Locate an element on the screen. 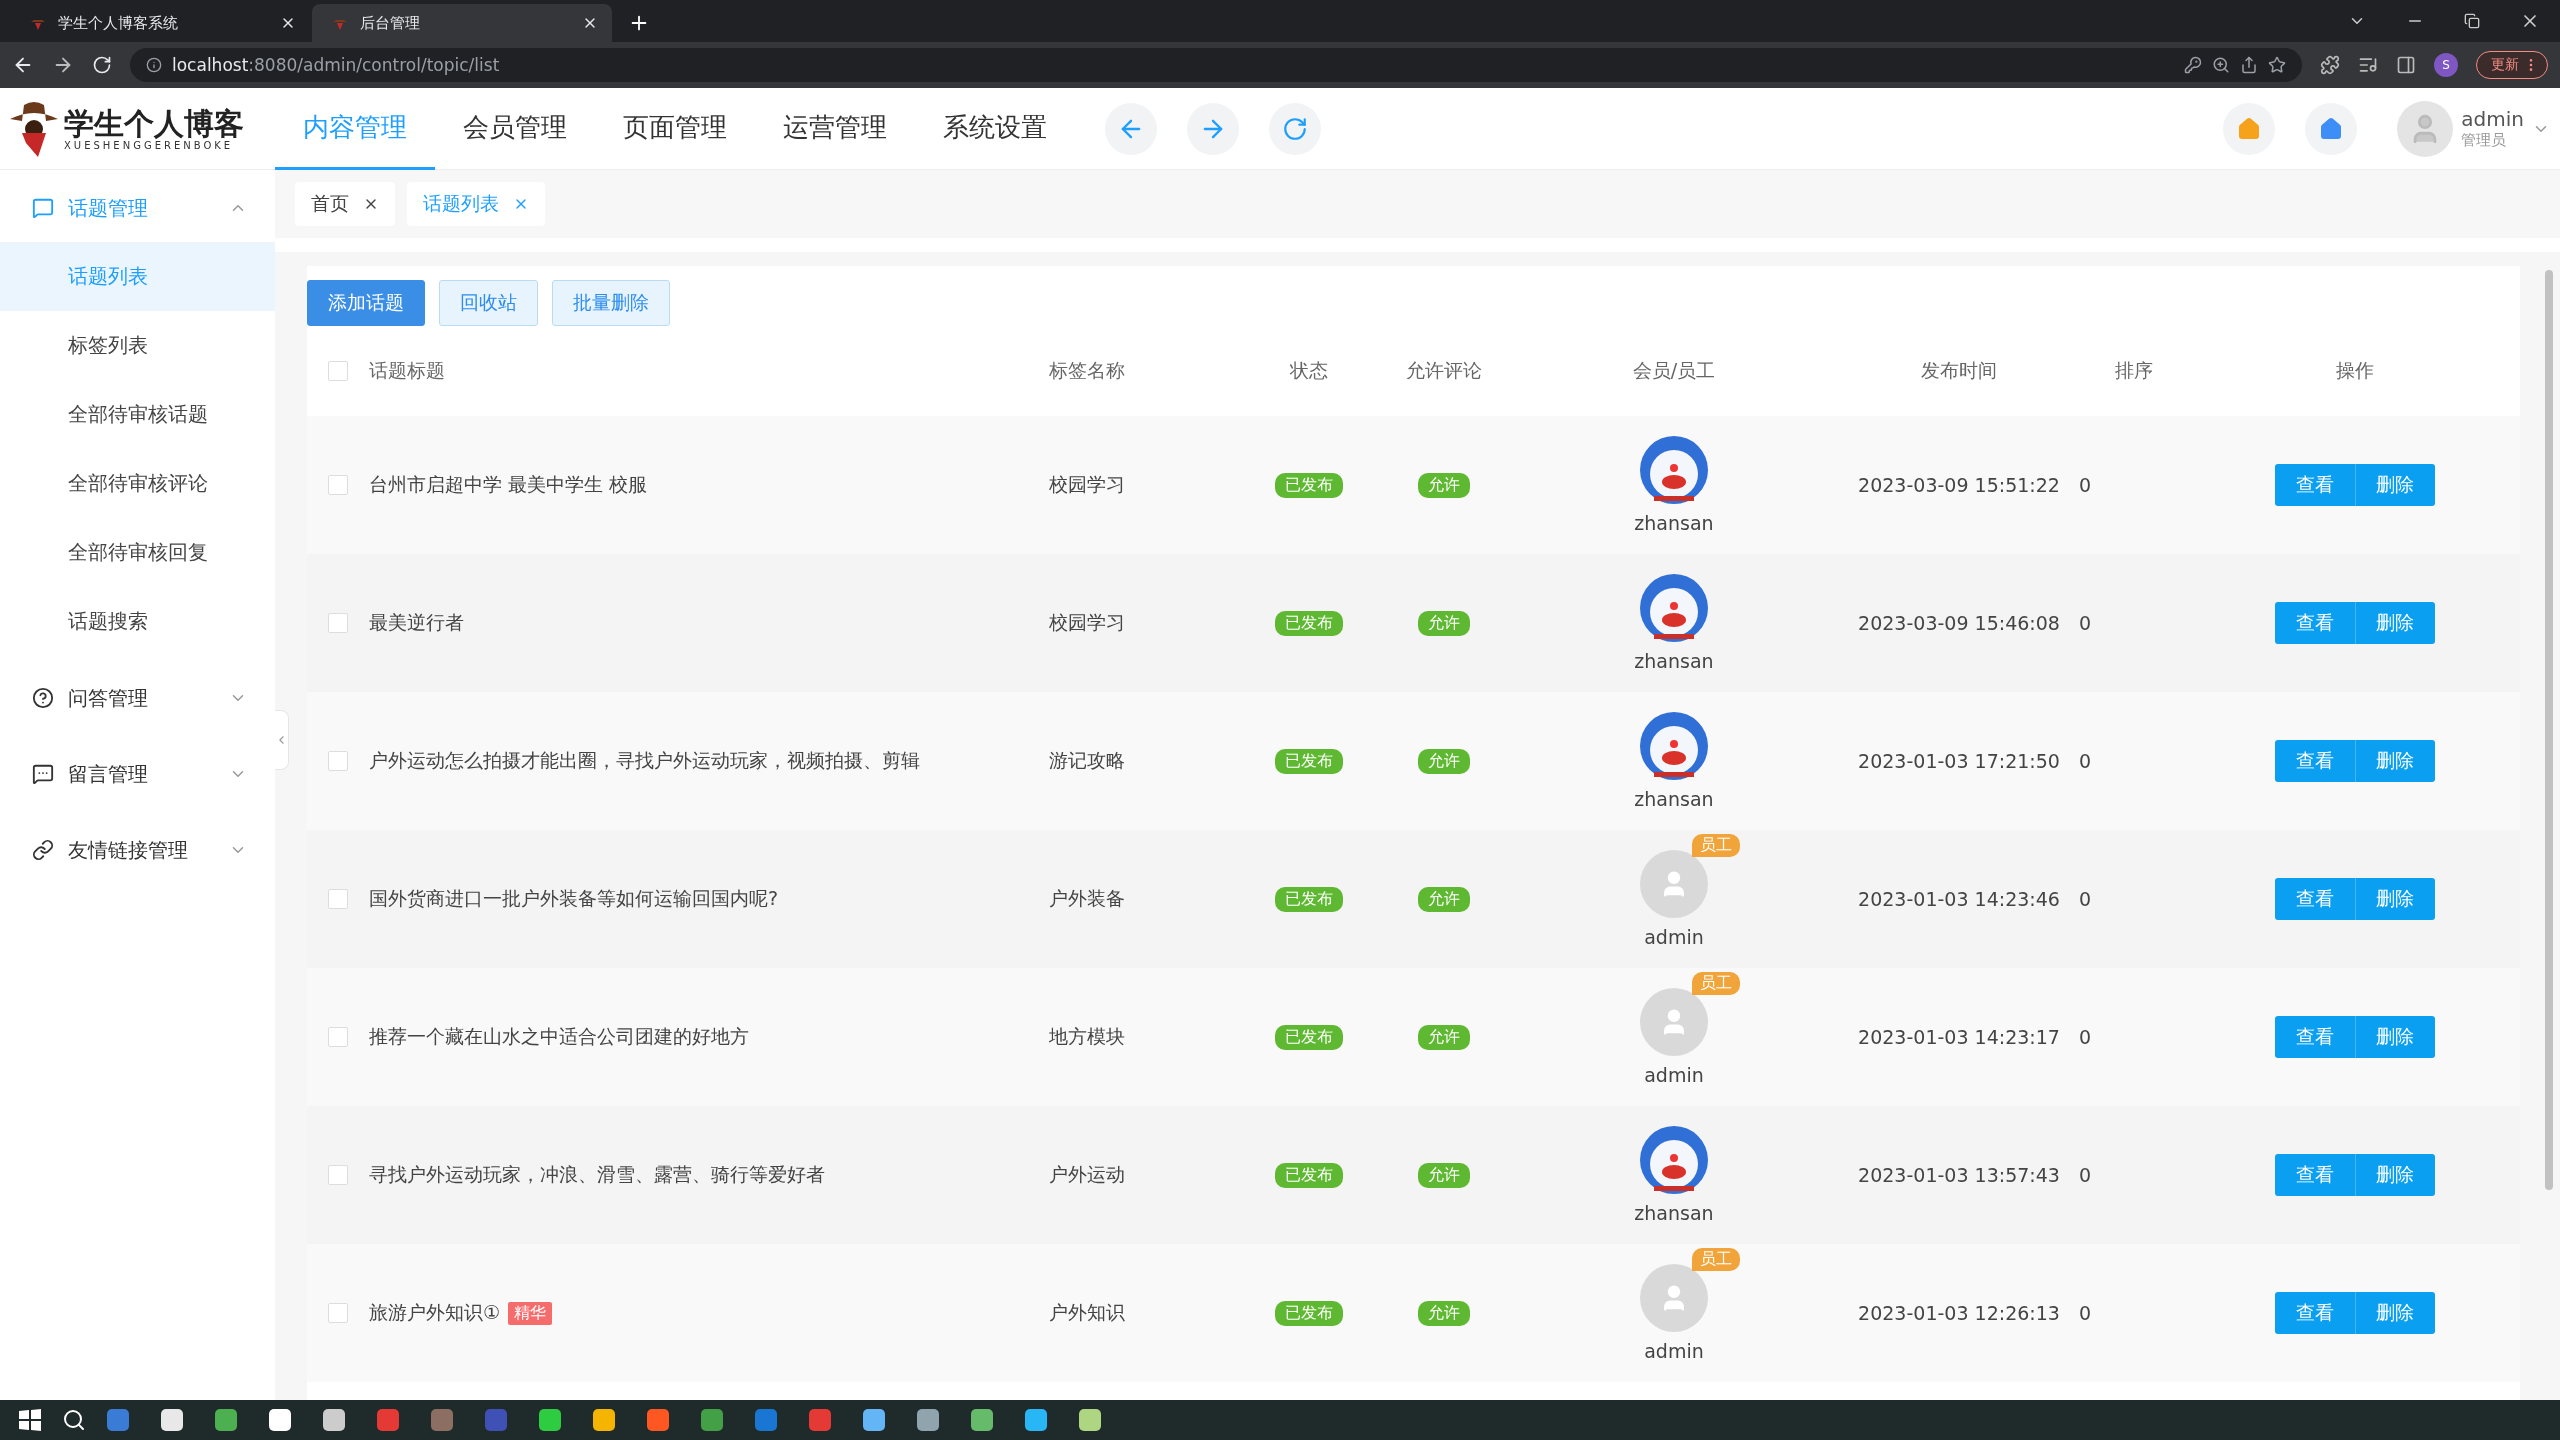 The height and width of the screenshot is (1440, 2560). nav-tab: 页面管理 is located at coordinates (675, 128).